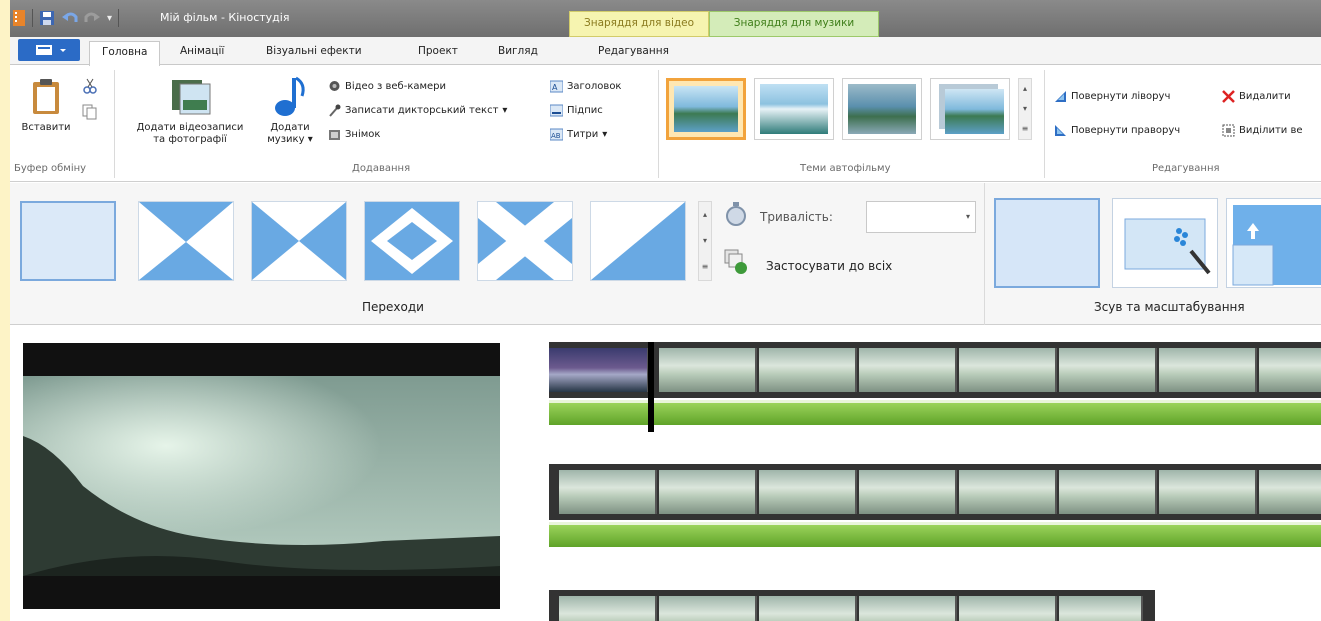  I want to click on panzoom-preview-icon, so click(1167, 246).